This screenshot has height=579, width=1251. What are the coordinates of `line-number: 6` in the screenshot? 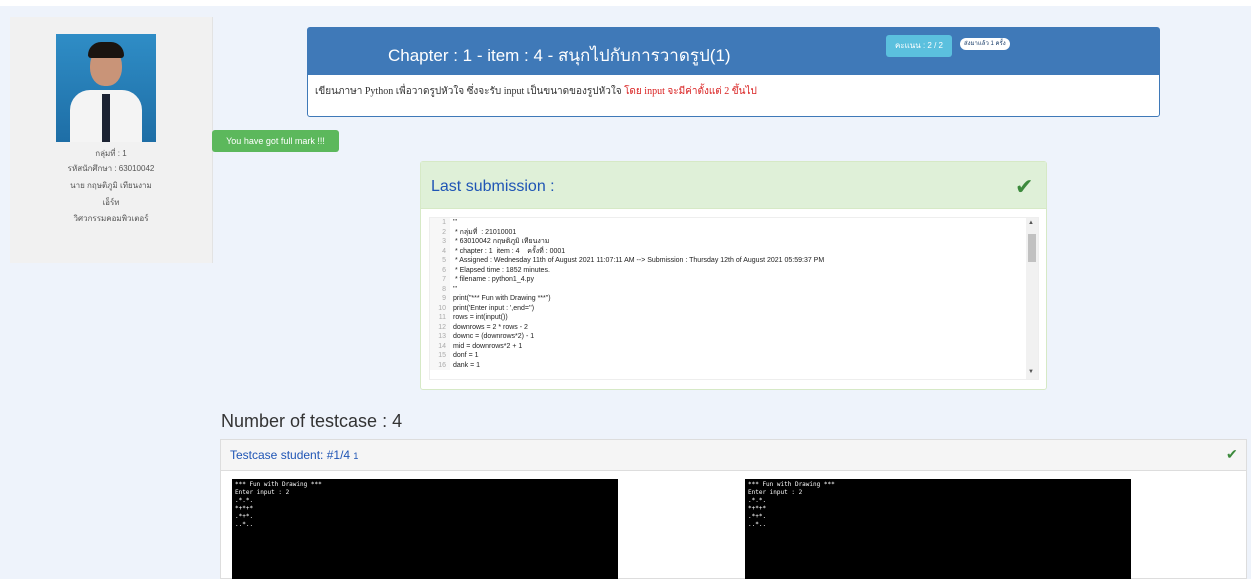 It's located at (440, 270).